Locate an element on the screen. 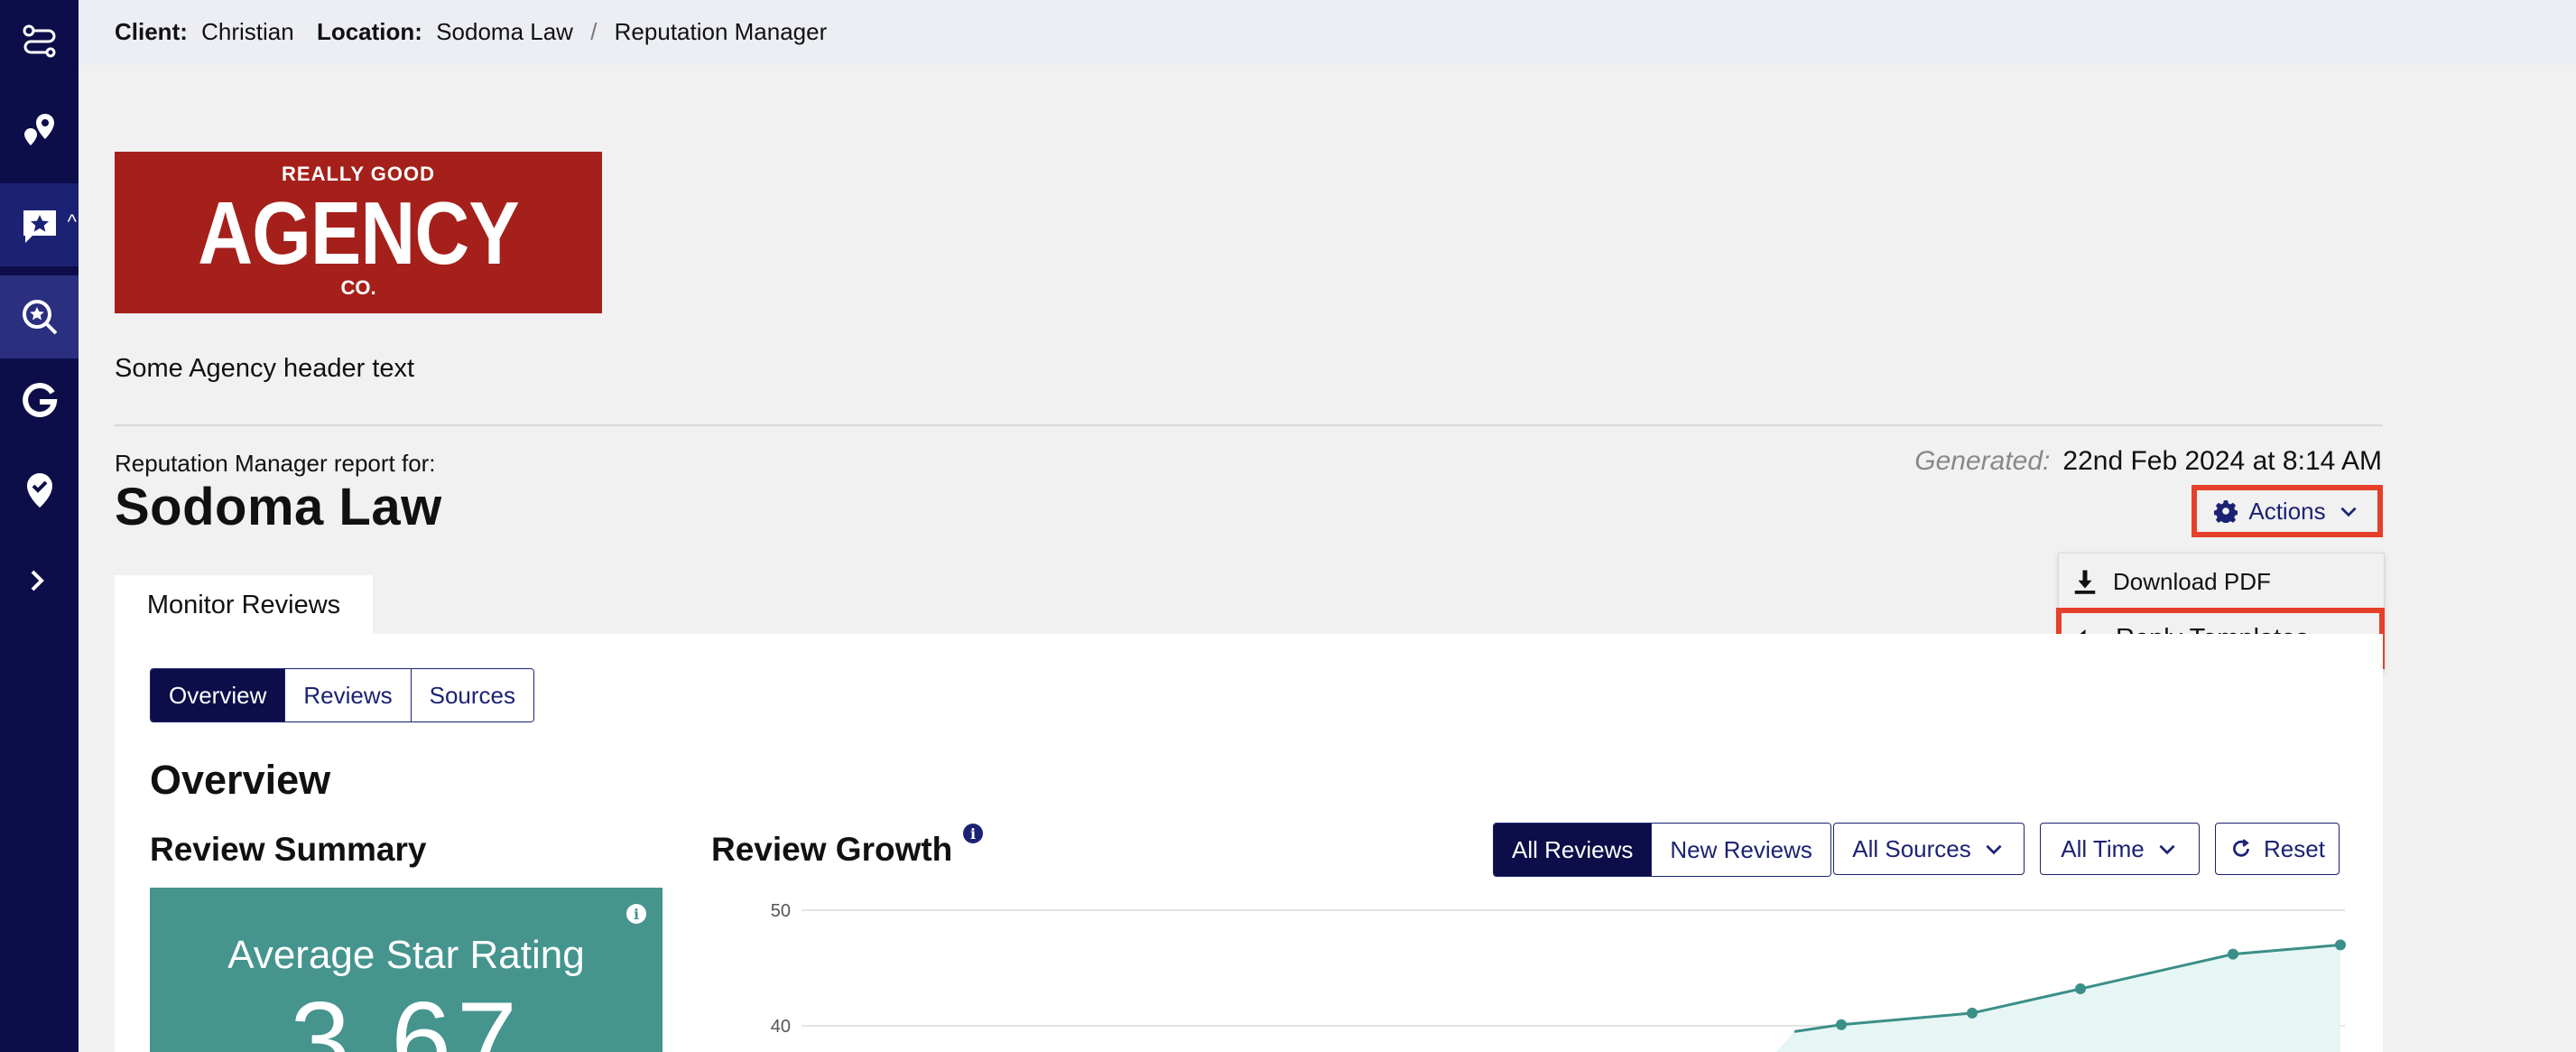 The image size is (2576, 1052). filter-all-reviews: All Reviews is located at coordinates (1574, 850).